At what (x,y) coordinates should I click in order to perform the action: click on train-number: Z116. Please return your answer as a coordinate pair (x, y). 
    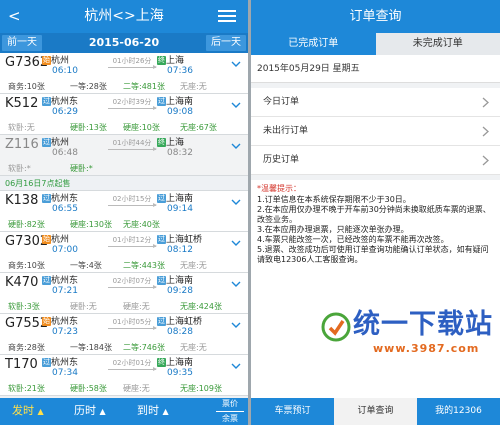
    Looking at the image, I should click on (22, 144).